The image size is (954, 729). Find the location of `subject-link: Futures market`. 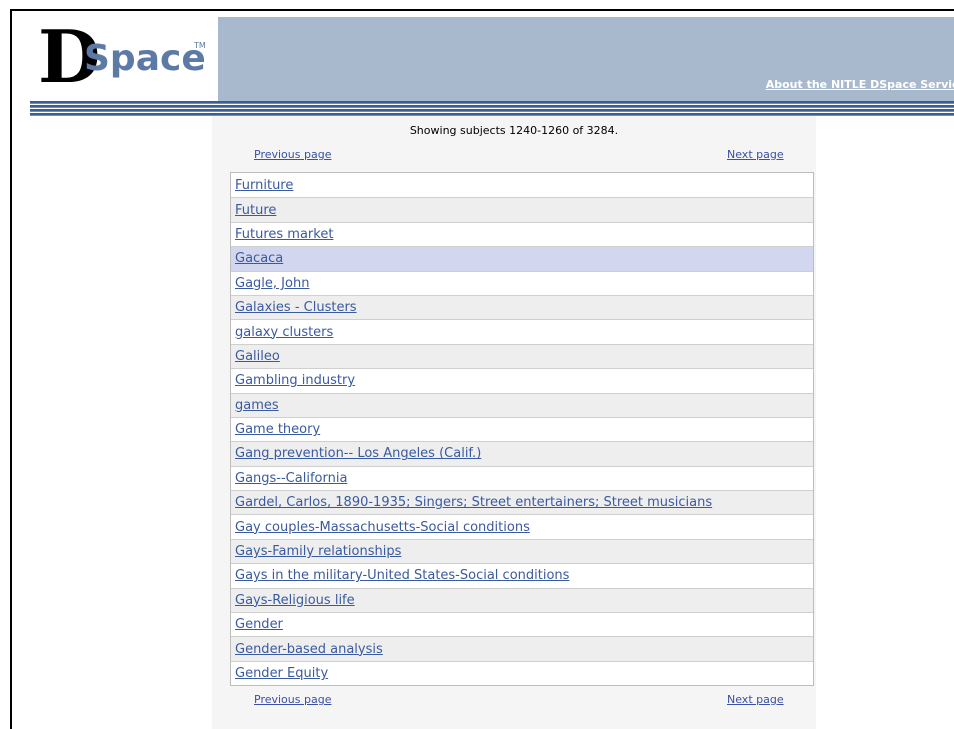

subject-link: Futures market is located at coordinates (284, 234).